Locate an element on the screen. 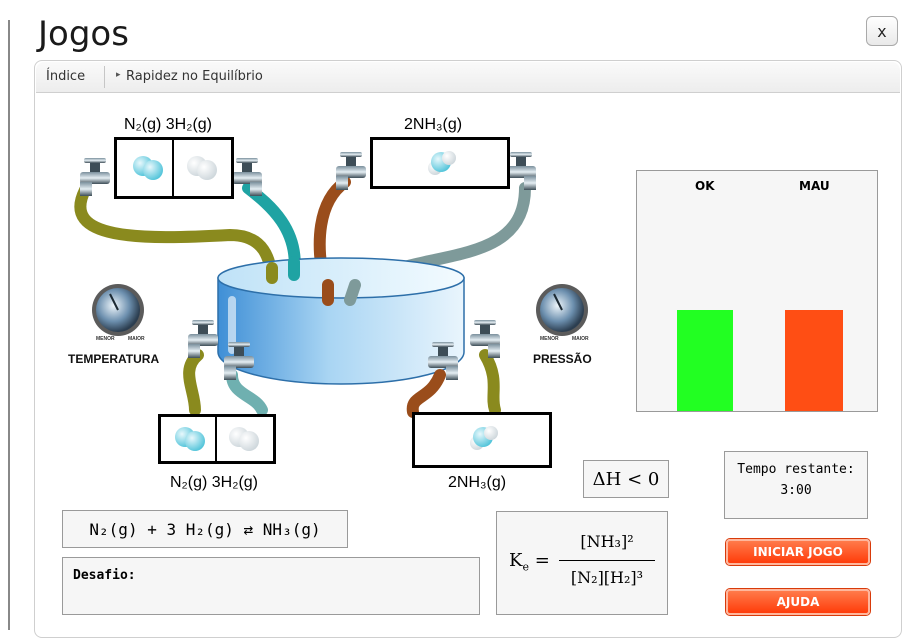 The image size is (909, 639). timer-box: Tempo restante: 3:00 is located at coordinates (796, 485).